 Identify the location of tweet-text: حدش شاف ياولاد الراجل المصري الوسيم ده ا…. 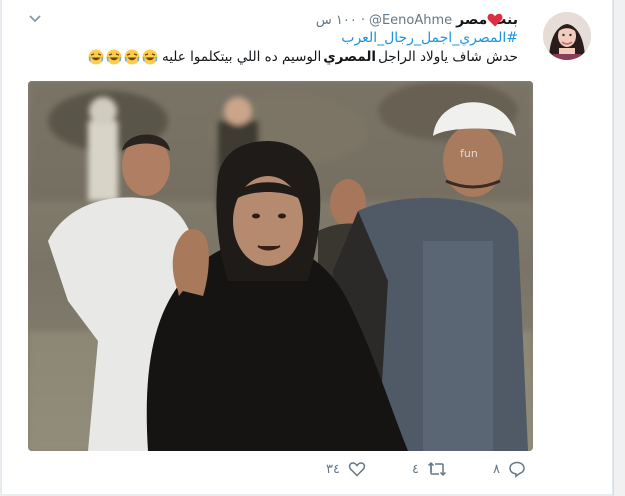
(302, 57).